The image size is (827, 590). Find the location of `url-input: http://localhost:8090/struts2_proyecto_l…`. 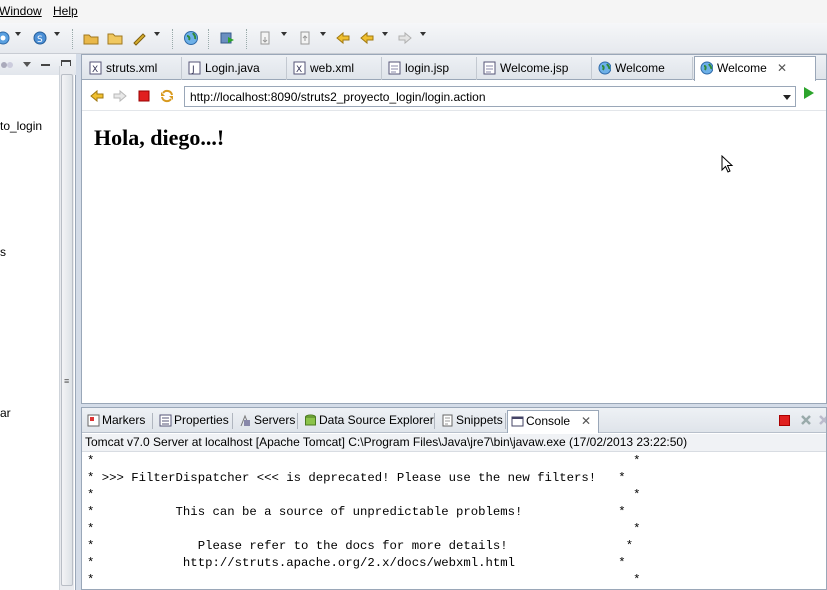

url-input: http://localhost:8090/struts2_proyecto_l… is located at coordinates (490, 96).